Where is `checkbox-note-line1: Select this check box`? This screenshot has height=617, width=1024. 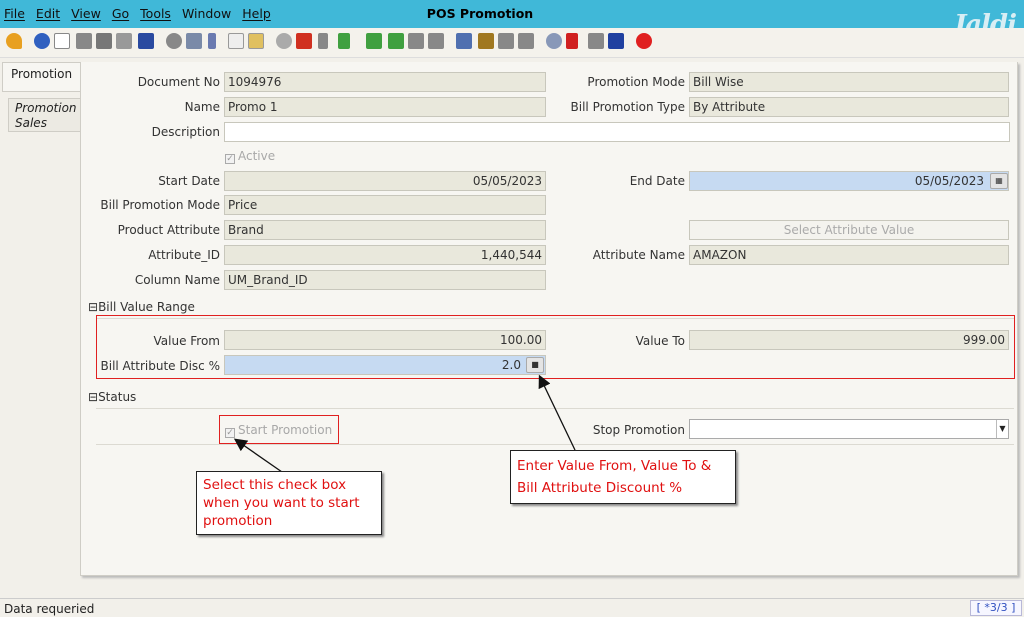 checkbox-note-line1: Select this check box is located at coordinates (275, 485).